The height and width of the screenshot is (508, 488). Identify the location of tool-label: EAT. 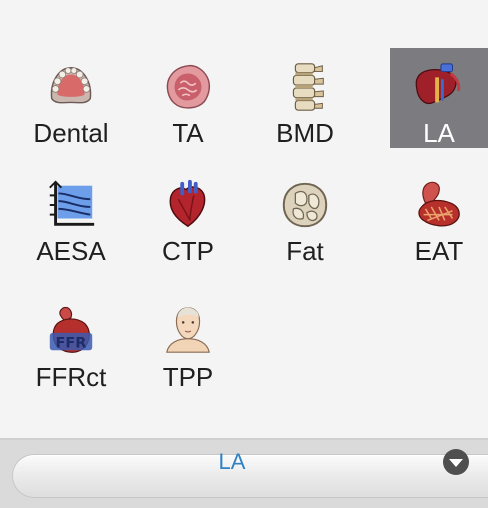
(439, 251).